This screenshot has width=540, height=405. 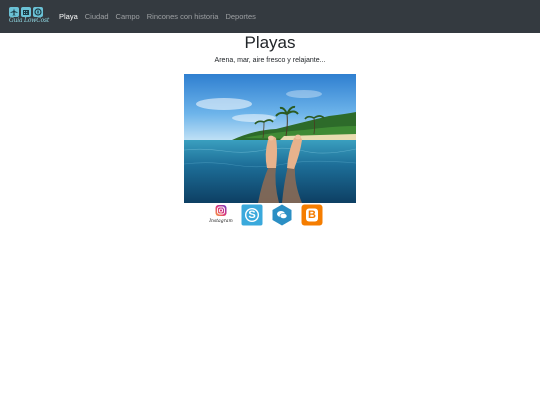 What do you see at coordinates (68, 16) in the screenshot?
I see `nav-link-playa: Playa` at bounding box center [68, 16].